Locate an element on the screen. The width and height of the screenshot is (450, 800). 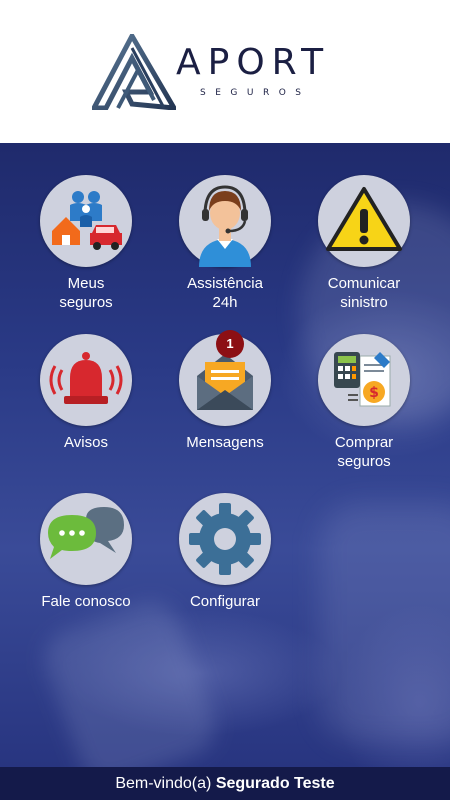
alarm-bell-icon is located at coordinates (86, 378).